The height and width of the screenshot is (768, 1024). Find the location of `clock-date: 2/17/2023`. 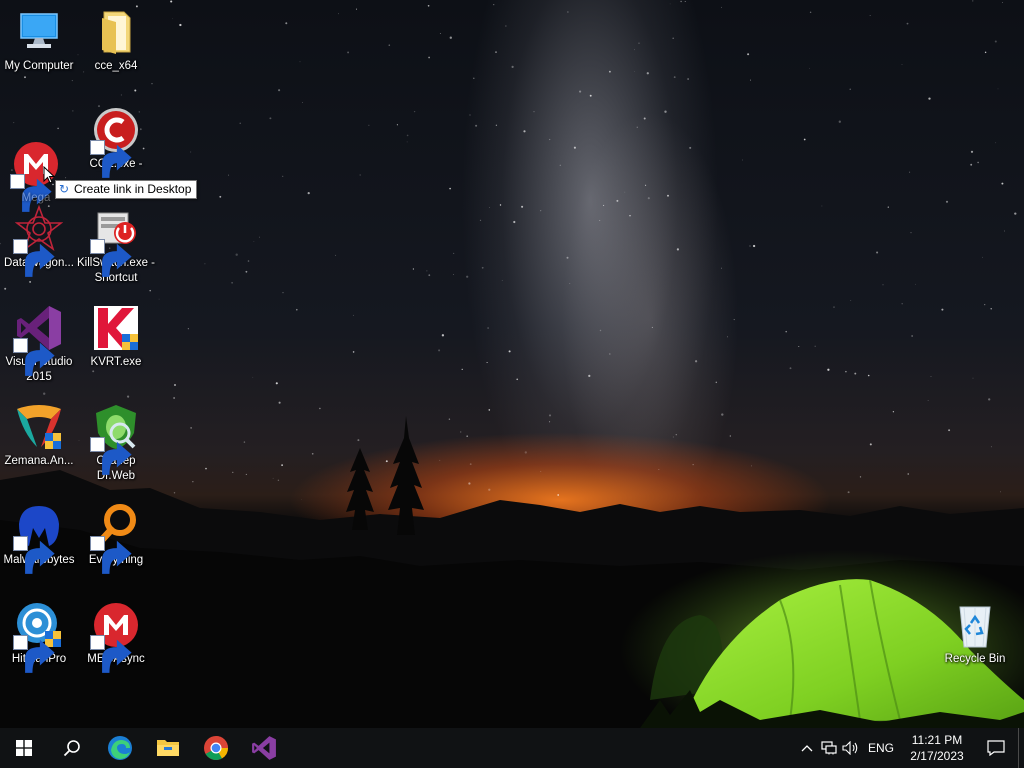

clock-date: 2/17/2023 is located at coordinates (937, 756).